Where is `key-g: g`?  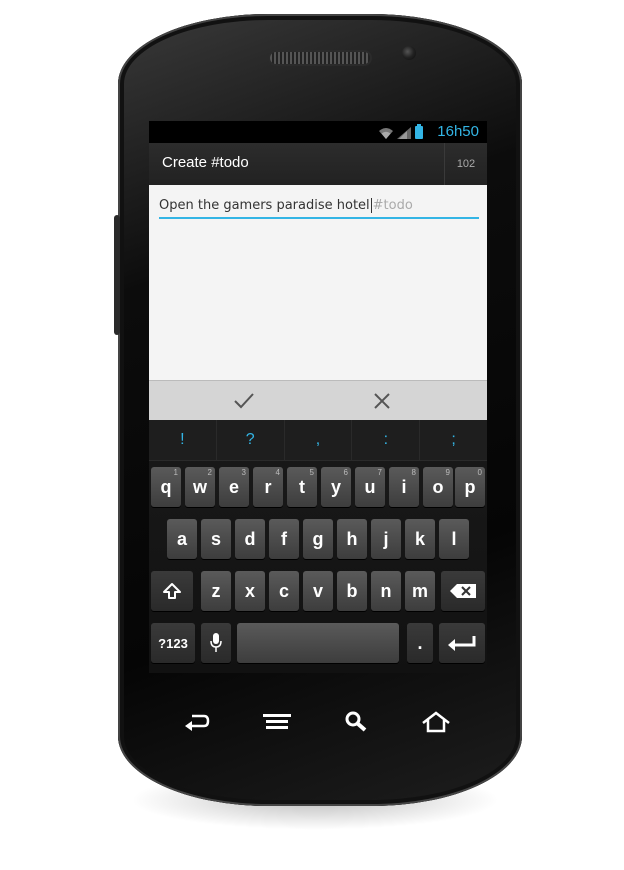 key-g: g is located at coordinates (318, 539).